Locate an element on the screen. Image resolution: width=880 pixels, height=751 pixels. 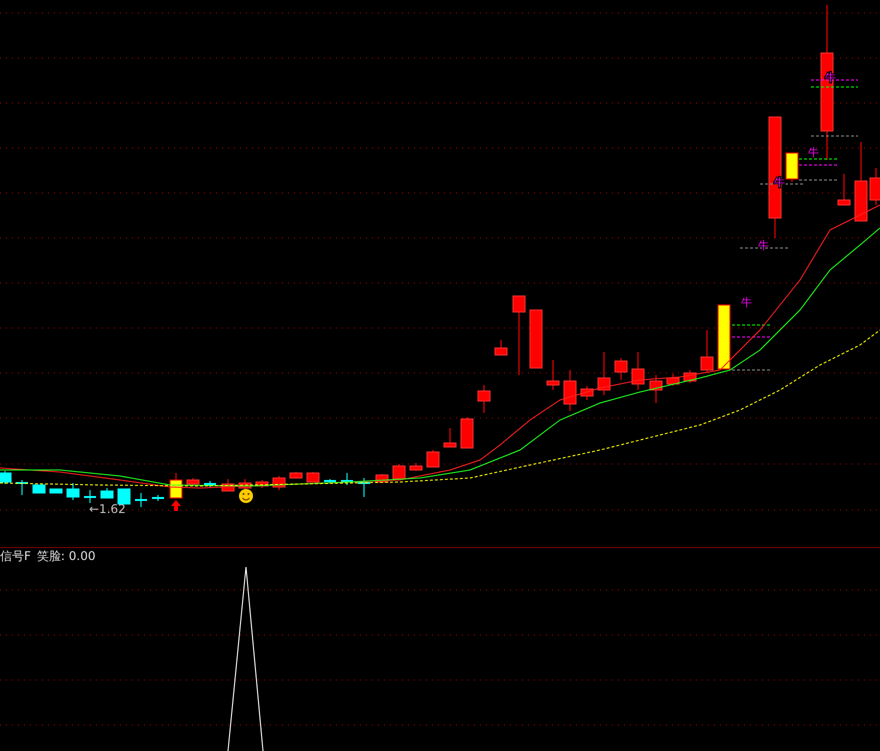
price-annotation: ←1.62 is located at coordinates (107, 509).